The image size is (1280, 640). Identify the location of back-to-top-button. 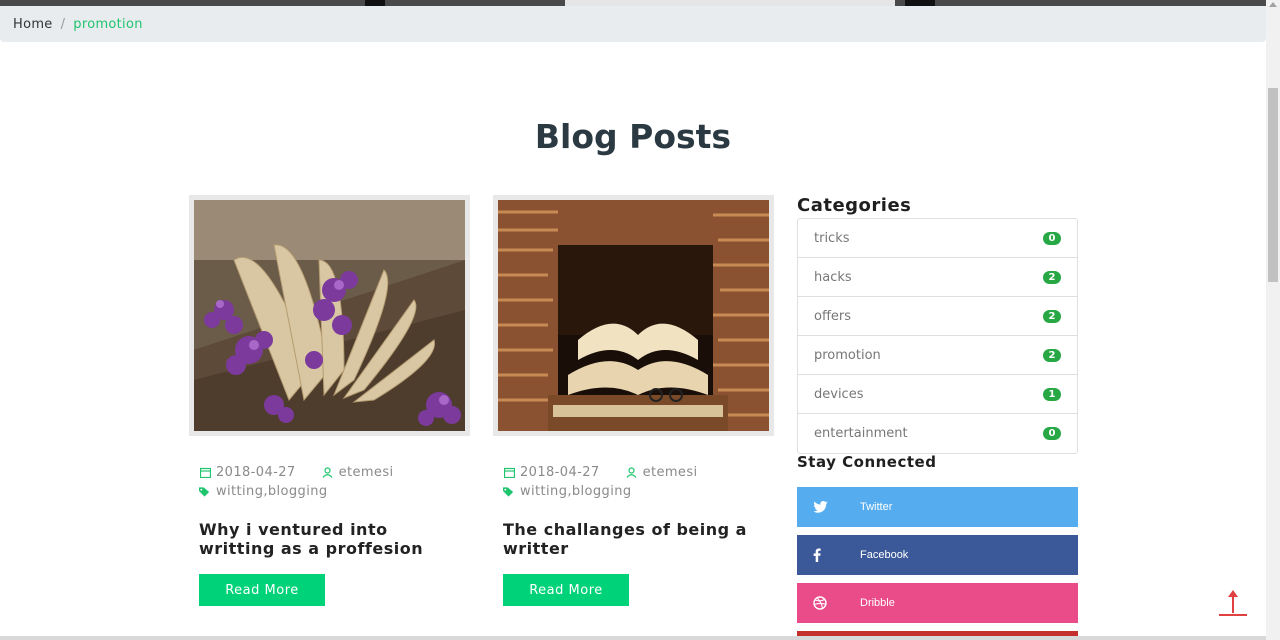
(1233, 604).